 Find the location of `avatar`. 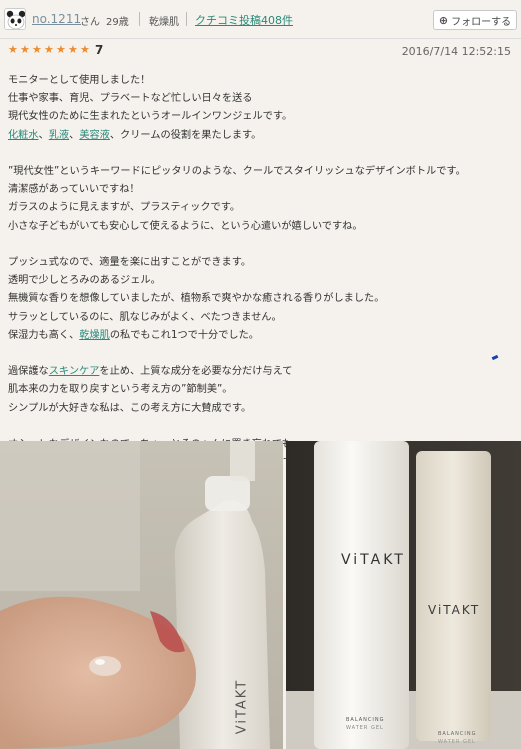

avatar is located at coordinates (15, 19).